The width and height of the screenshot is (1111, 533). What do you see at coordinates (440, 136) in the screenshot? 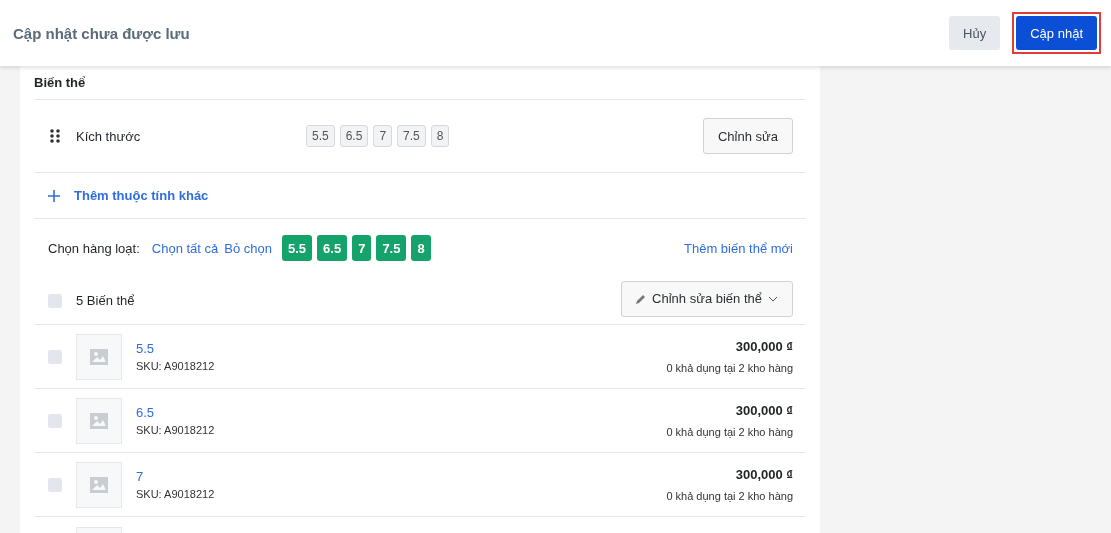
I see `value-tag: 8` at bounding box center [440, 136].